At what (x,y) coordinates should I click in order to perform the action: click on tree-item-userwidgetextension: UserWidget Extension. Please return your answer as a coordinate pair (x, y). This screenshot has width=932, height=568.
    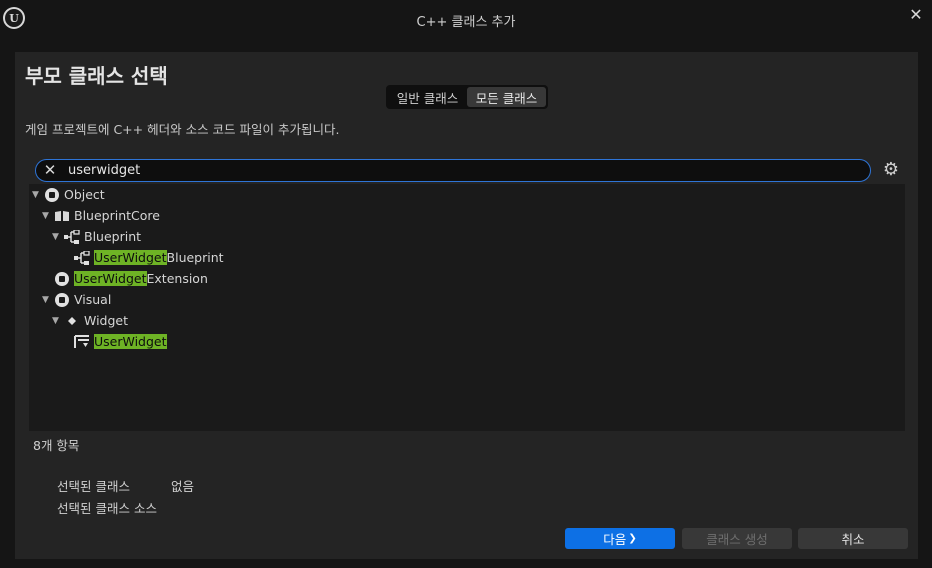
    Looking at the image, I should click on (131, 278).